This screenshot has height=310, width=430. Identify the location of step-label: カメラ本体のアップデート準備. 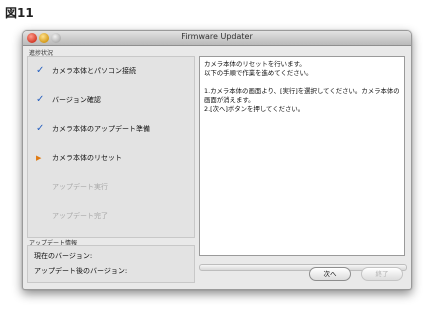
(101, 129).